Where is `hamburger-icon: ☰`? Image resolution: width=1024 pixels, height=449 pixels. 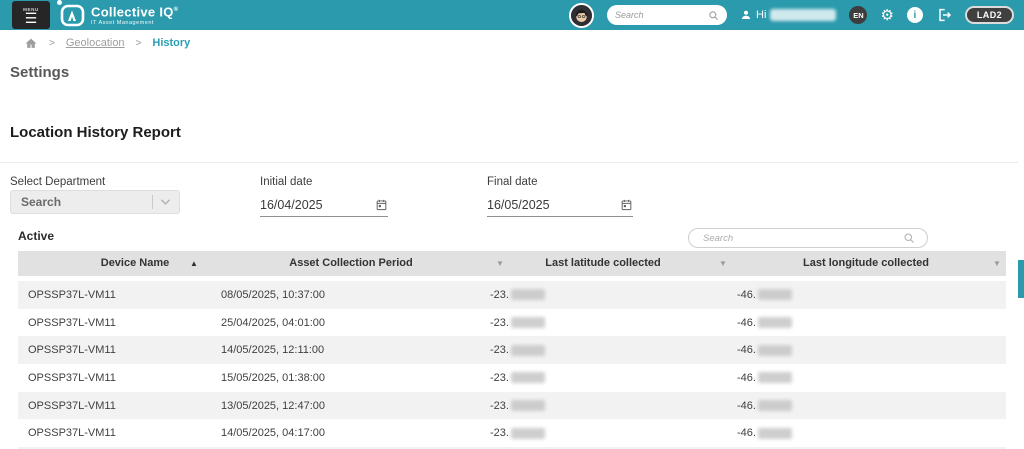 hamburger-icon: ☰ is located at coordinates (31, 17).